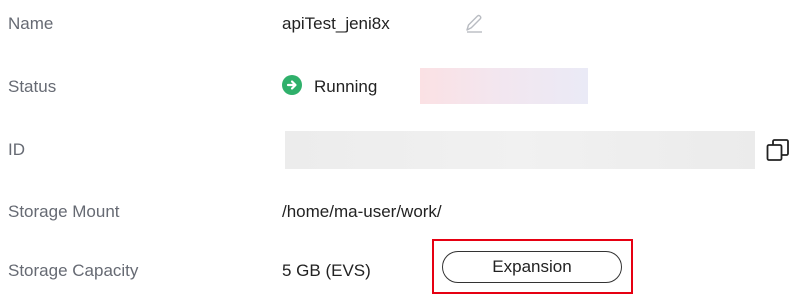 The height and width of the screenshot is (296, 795). Describe the element at coordinates (362, 211) in the screenshot. I see `storage-mount-value: /home/ma-user/work/` at that location.